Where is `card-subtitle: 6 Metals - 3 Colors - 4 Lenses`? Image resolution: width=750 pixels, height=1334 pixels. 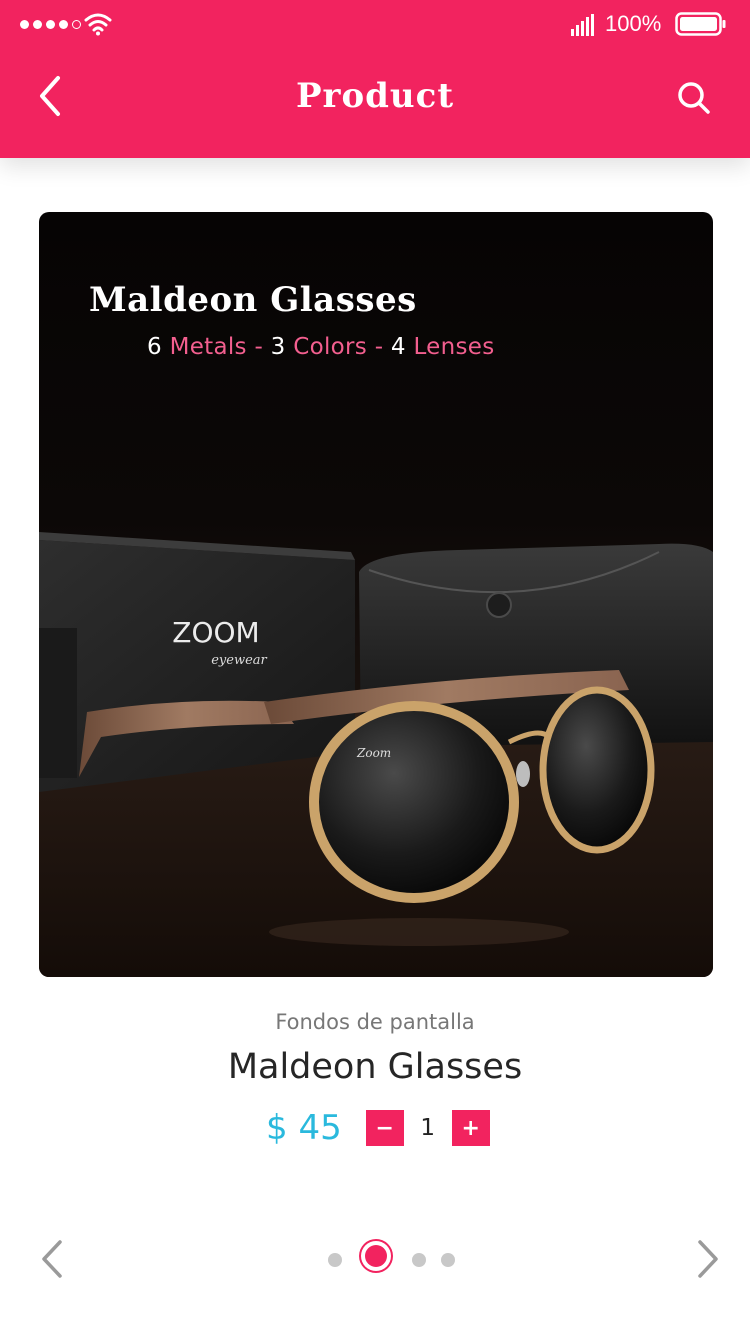 card-subtitle: 6 Metals - 3 Colors - 4 Lenses is located at coordinates (321, 347).